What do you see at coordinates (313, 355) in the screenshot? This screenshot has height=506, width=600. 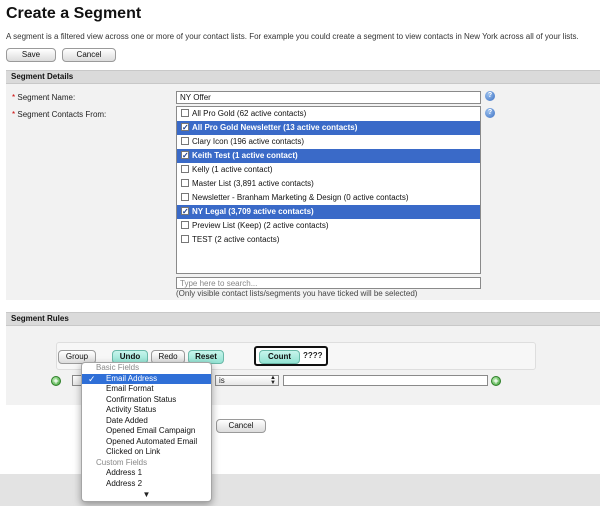 I see `count-result: ????` at bounding box center [313, 355].